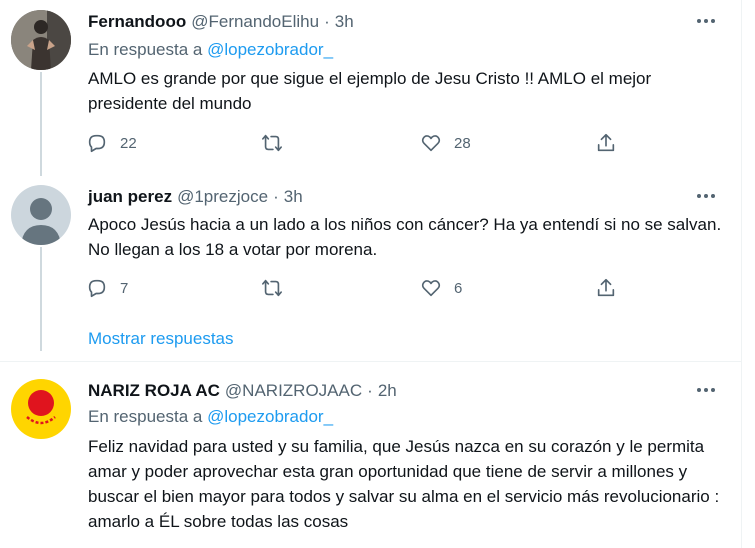 Image resolution: width=755 pixels, height=548 pixels. I want to click on tweet-actions: 22 28, so click(356, 145).